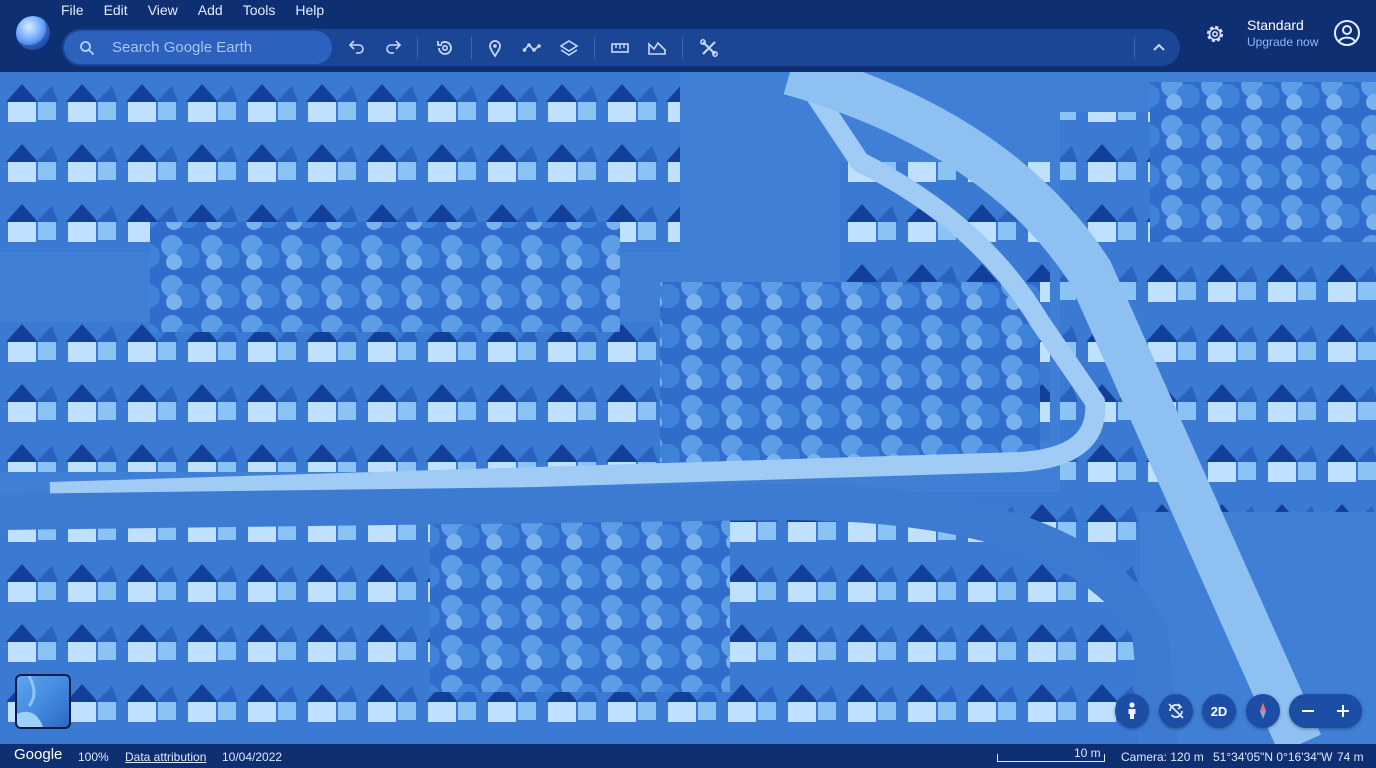 This screenshot has height=768, width=1376. I want to click on gear-icon, so click(1215, 34).